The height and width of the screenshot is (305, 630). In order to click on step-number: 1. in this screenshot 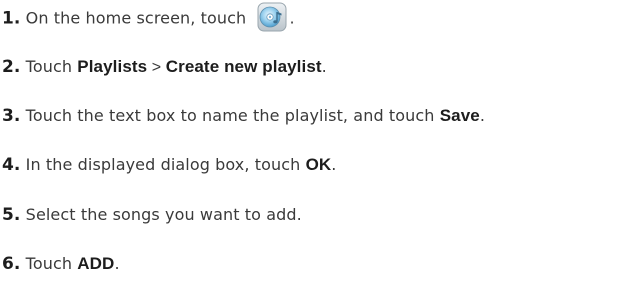, I will do `click(11, 18)`.